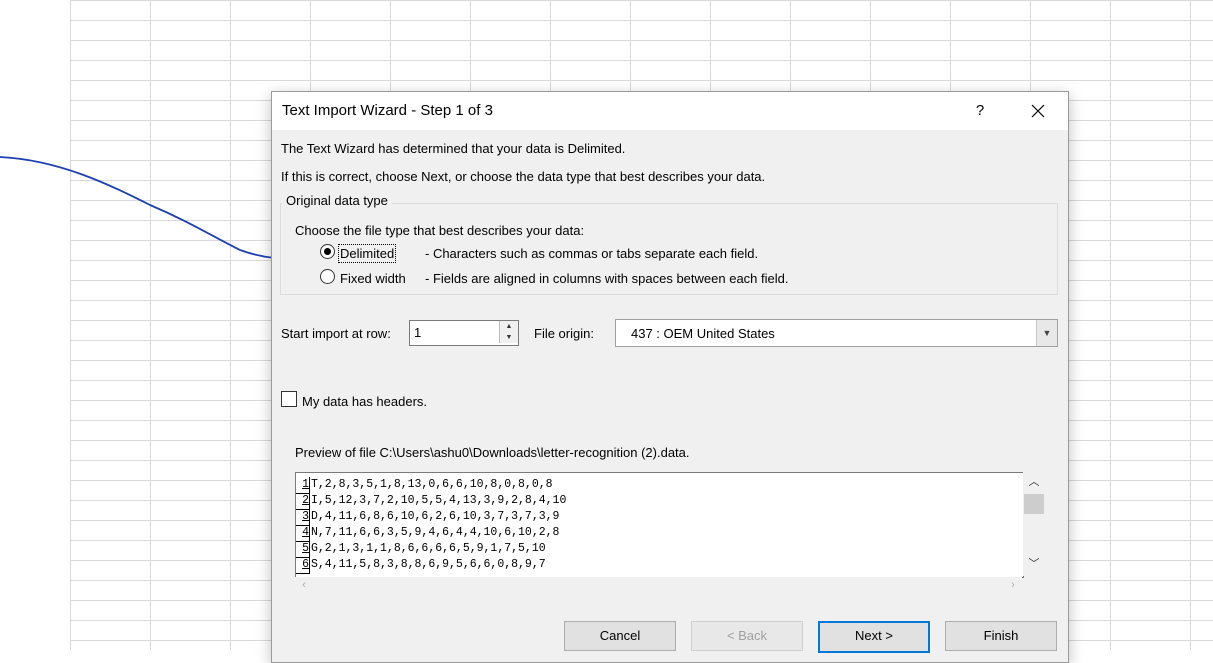 This screenshot has width=1213, height=663. Describe the element at coordinates (564, 333) in the screenshot. I see `file-origin-label: File origin:` at that location.